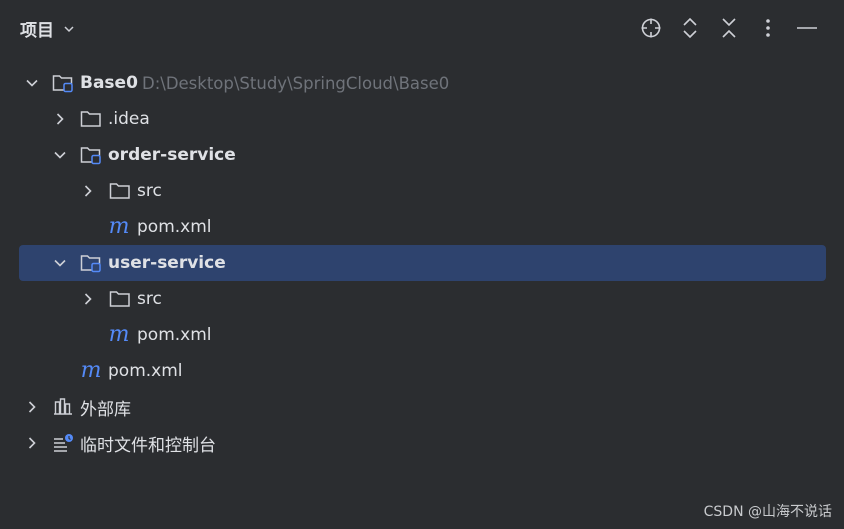 The width and height of the screenshot is (844, 529). What do you see at coordinates (296, 83) in the screenshot?
I see `root-module-path: D:\Desktop\Study\SpringCloud\Base0` at bounding box center [296, 83].